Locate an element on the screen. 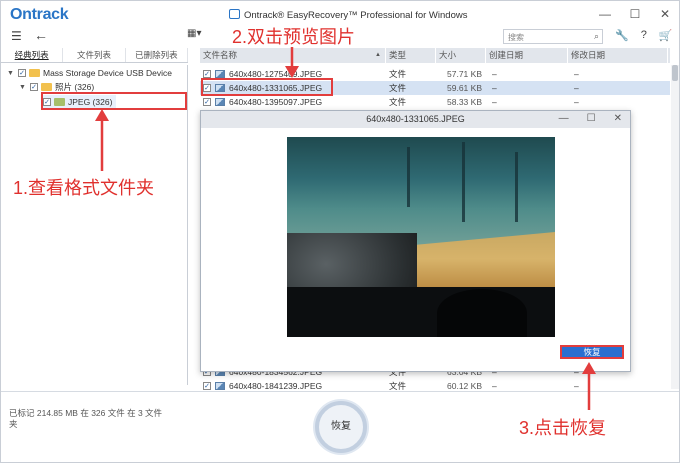 The image size is (680, 463). toolbar-right-icons: 🔧 ? 🛒 is located at coordinates (644, 35).